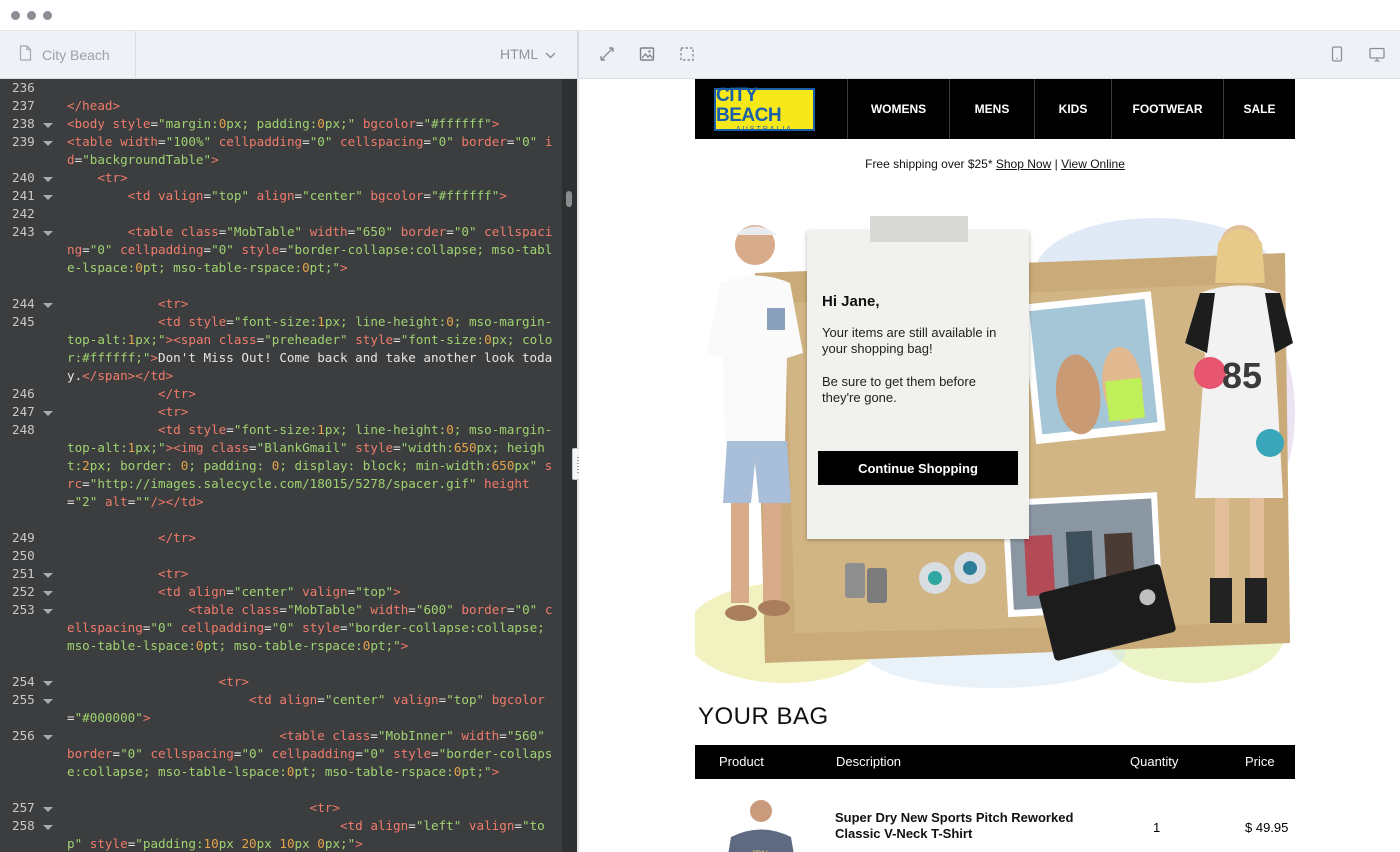 The width and height of the screenshot is (1400, 852). What do you see at coordinates (761, 824) in the screenshot?
I see `product-thumbnail: JPN` at bounding box center [761, 824].